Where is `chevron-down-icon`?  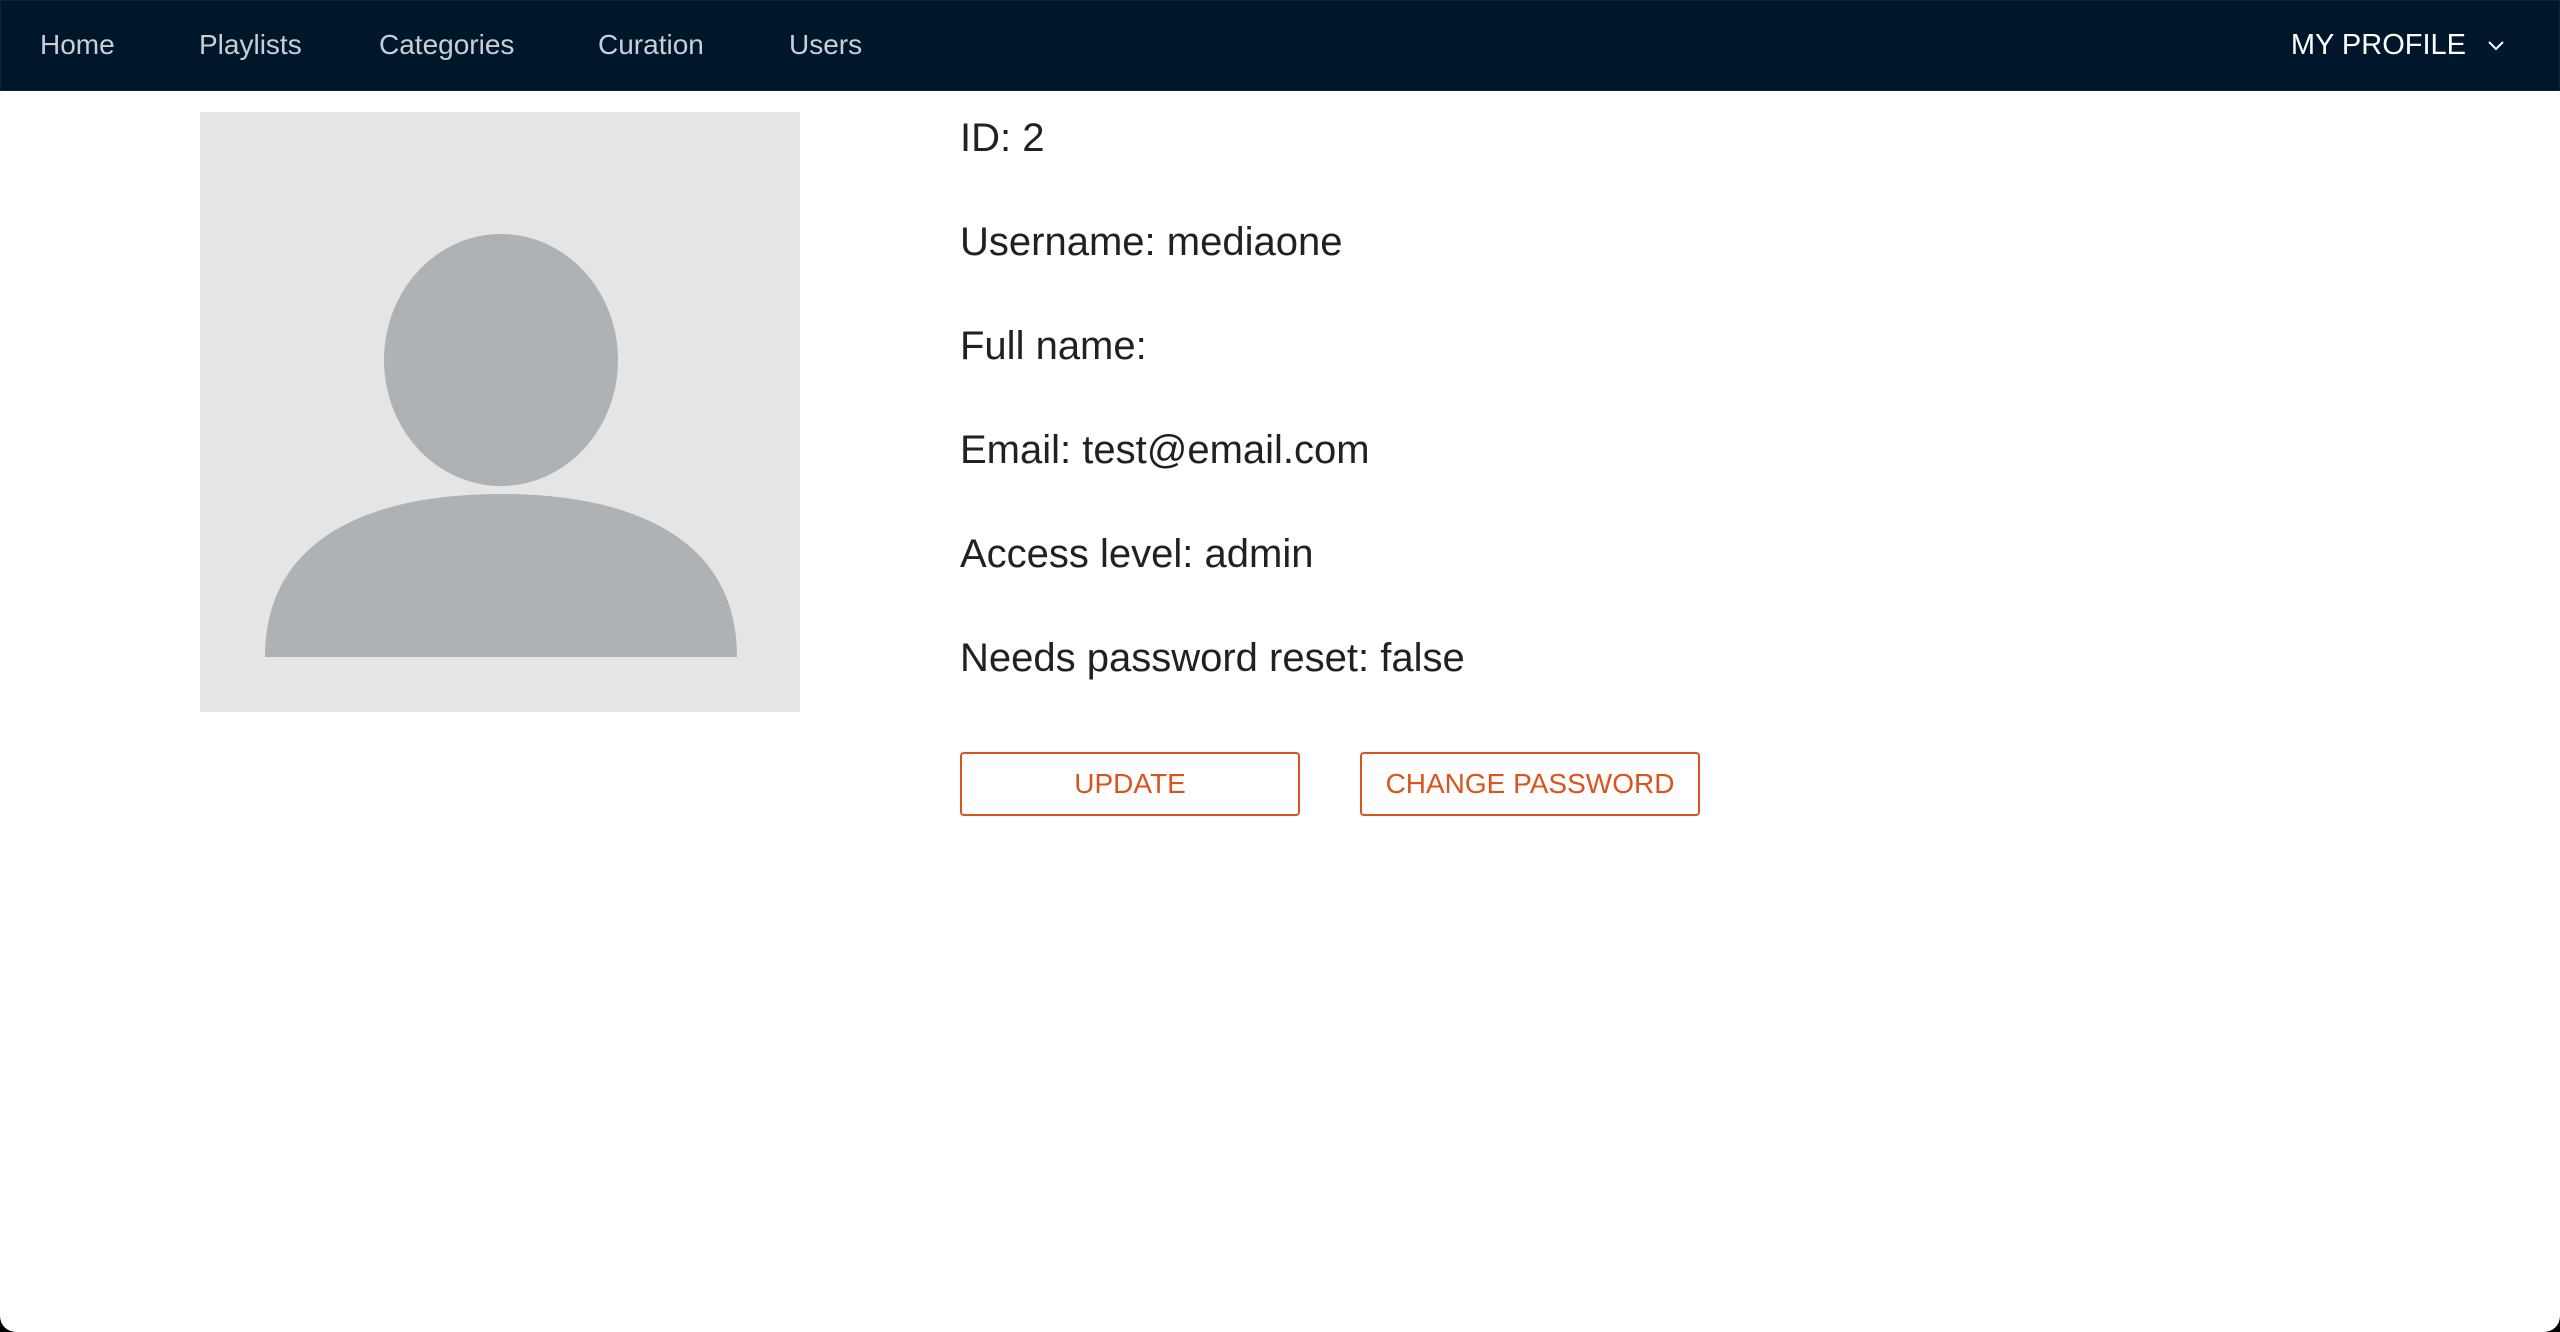 chevron-down-icon is located at coordinates (2496, 46).